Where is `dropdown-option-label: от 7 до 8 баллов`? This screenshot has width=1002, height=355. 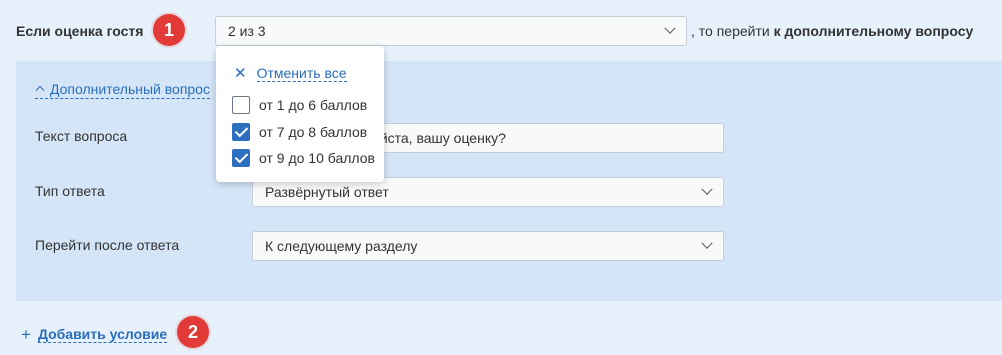 dropdown-option-label: от 7 до 8 баллов is located at coordinates (313, 132).